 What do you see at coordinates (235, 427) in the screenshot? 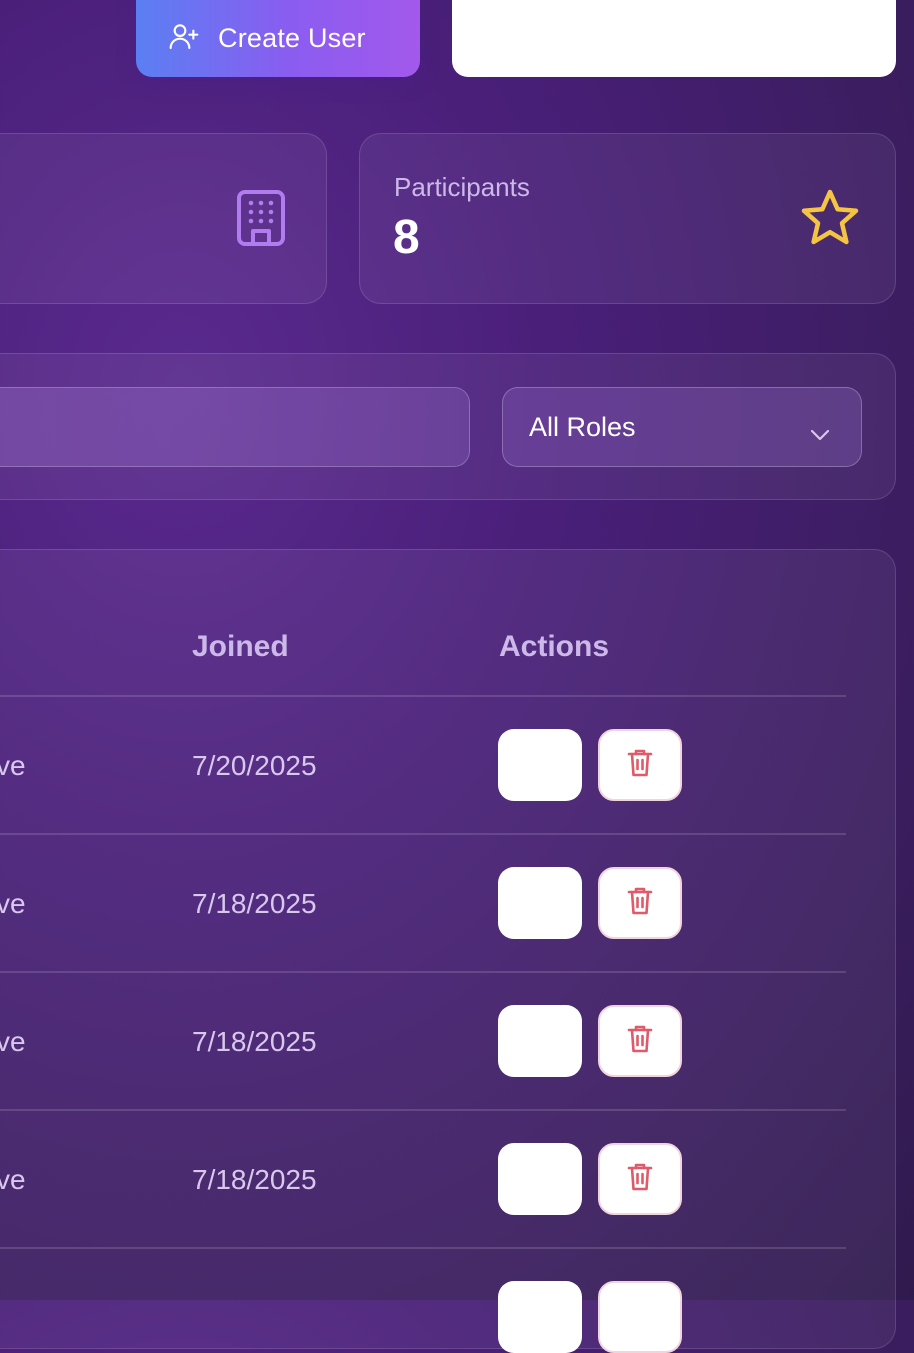
I see `search-input` at bounding box center [235, 427].